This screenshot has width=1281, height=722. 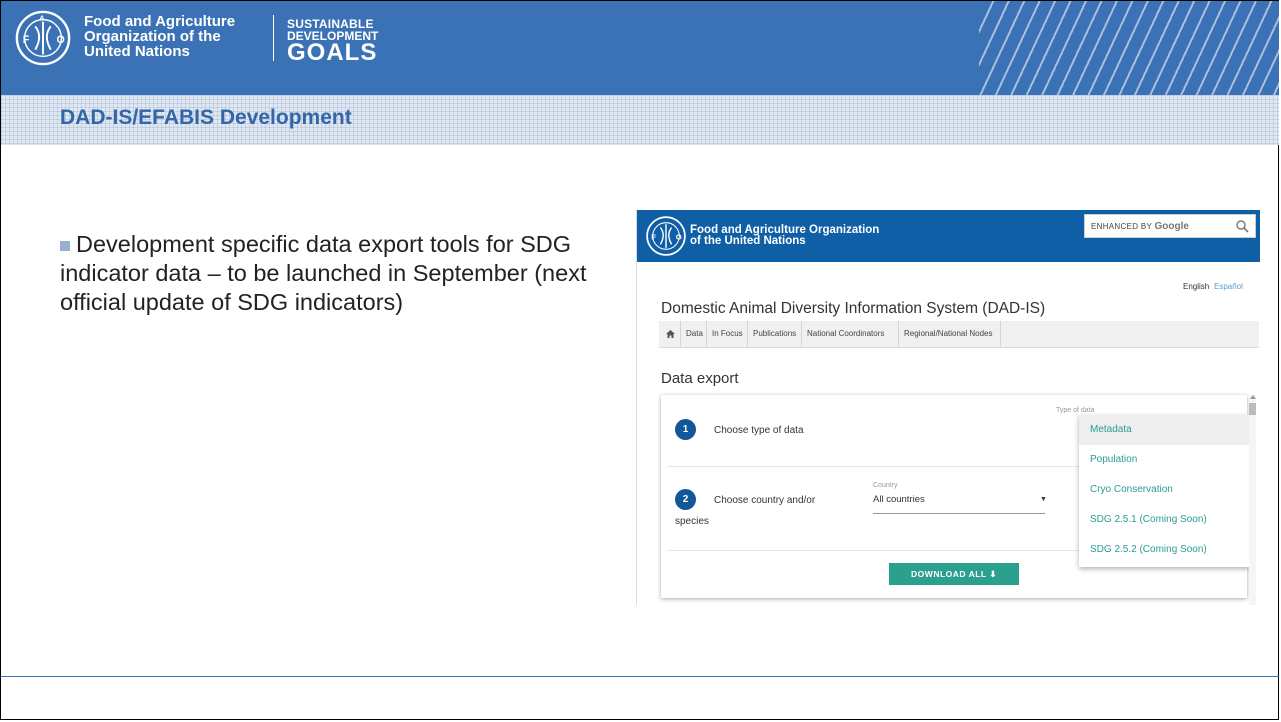 I want to click on country-select: All countries, so click(x=899, y=499).